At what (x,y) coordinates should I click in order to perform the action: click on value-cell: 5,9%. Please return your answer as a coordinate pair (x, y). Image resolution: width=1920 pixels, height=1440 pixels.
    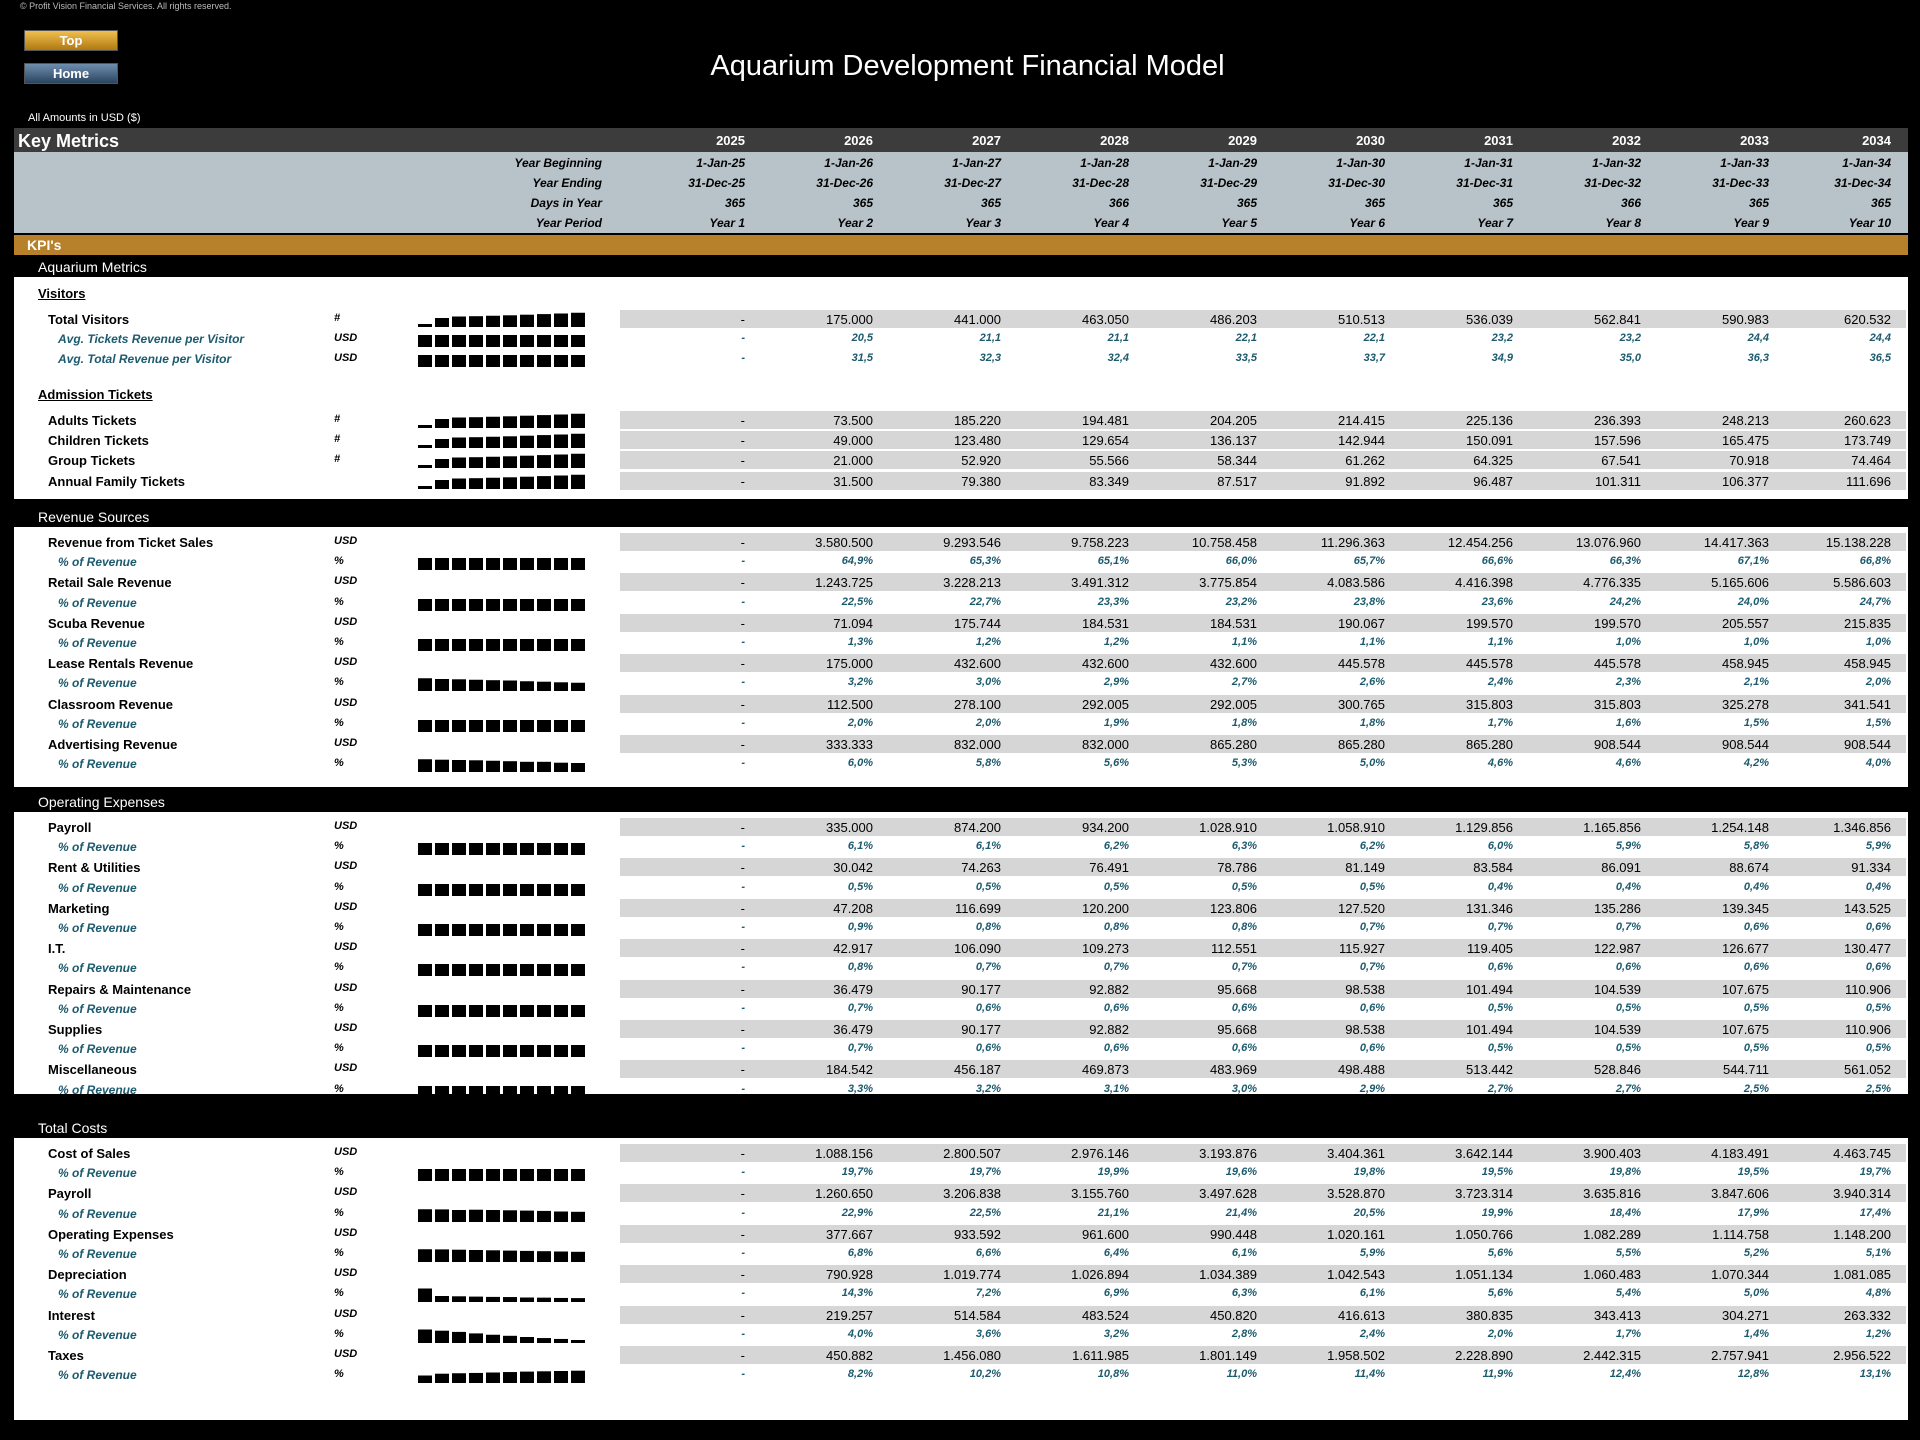
    Looking at the image, I should click on (1628, 846).